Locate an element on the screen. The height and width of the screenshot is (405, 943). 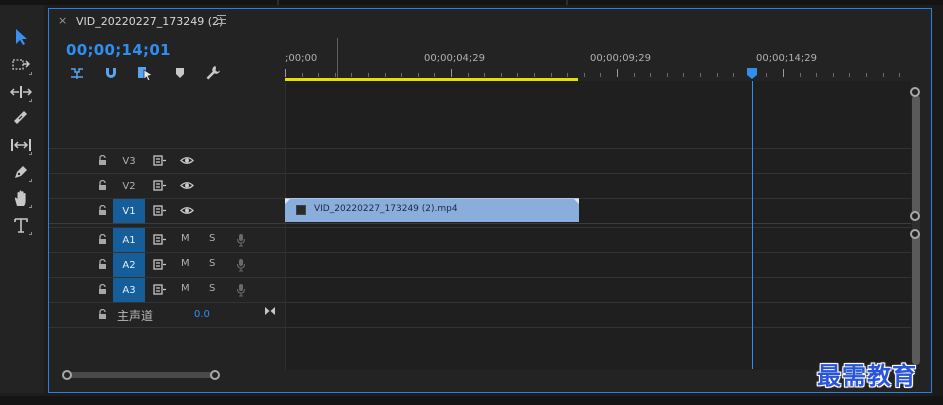
pen-tool is located at coordinates (21, 172).